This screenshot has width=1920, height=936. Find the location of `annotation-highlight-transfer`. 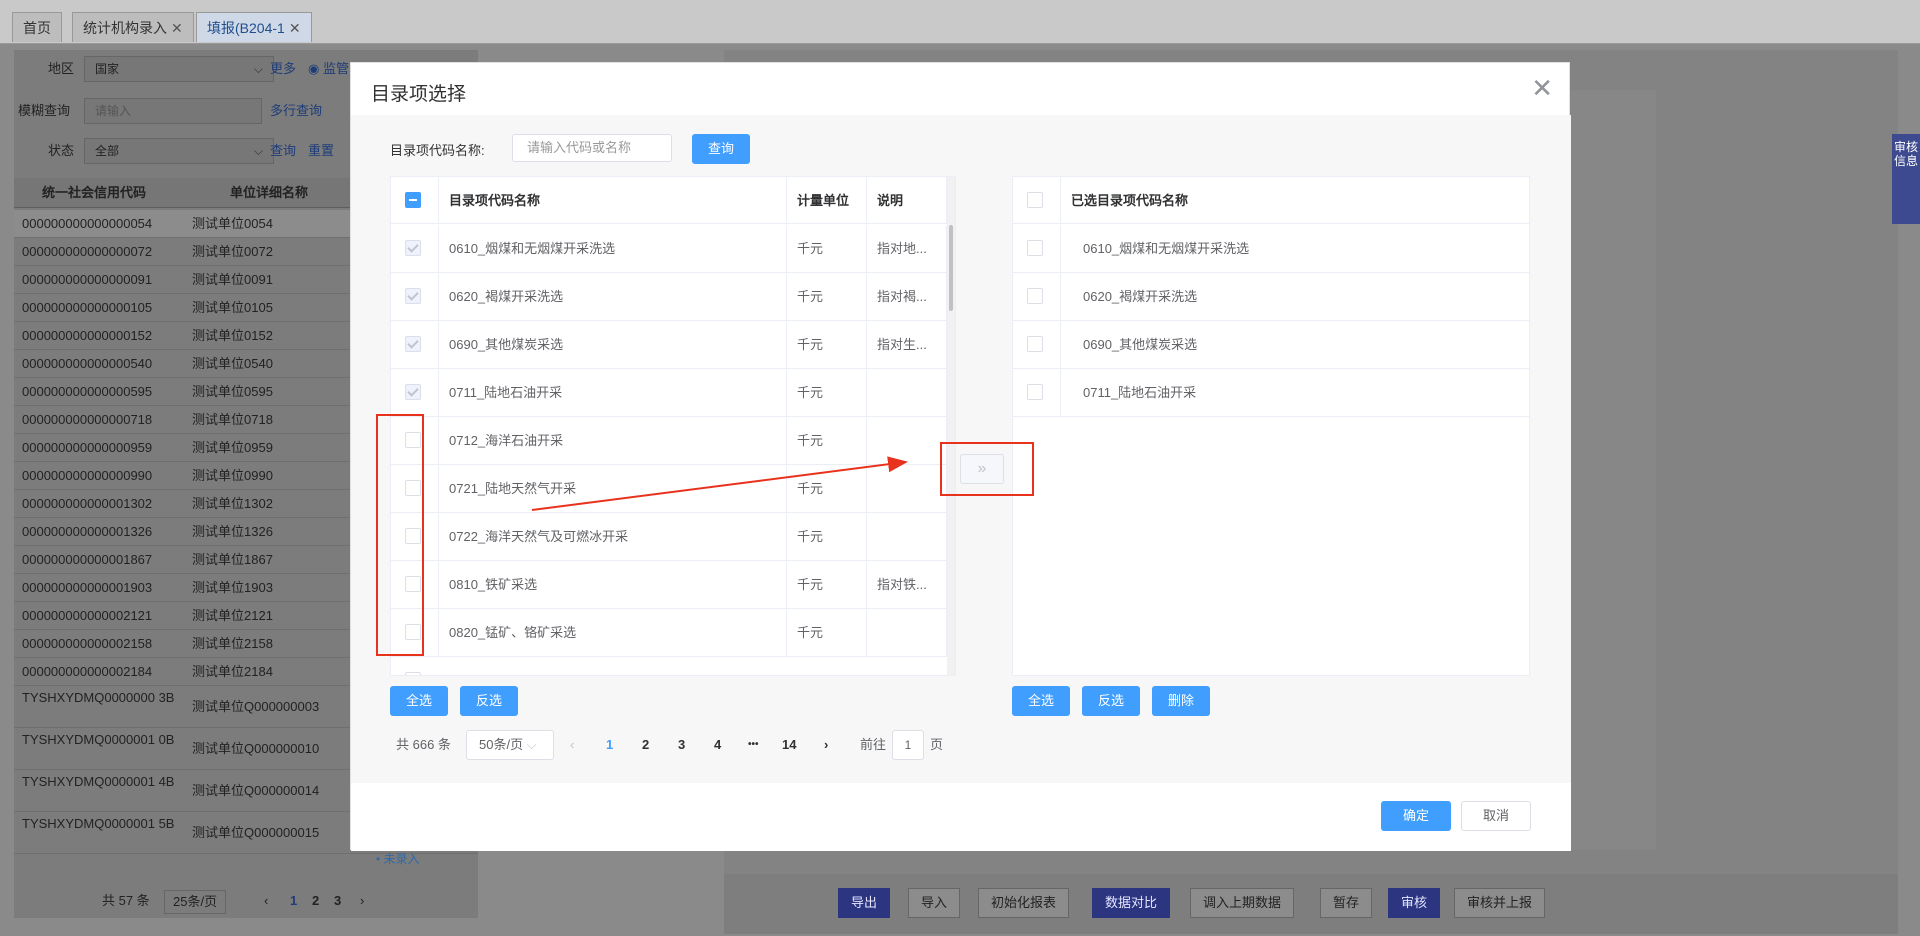

annotation-highlight-transfer is located at coordinates (987, 469).